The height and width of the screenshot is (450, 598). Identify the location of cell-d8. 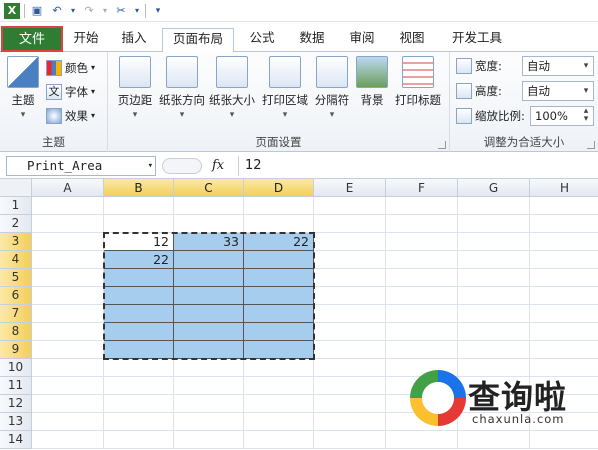
(279, 332).